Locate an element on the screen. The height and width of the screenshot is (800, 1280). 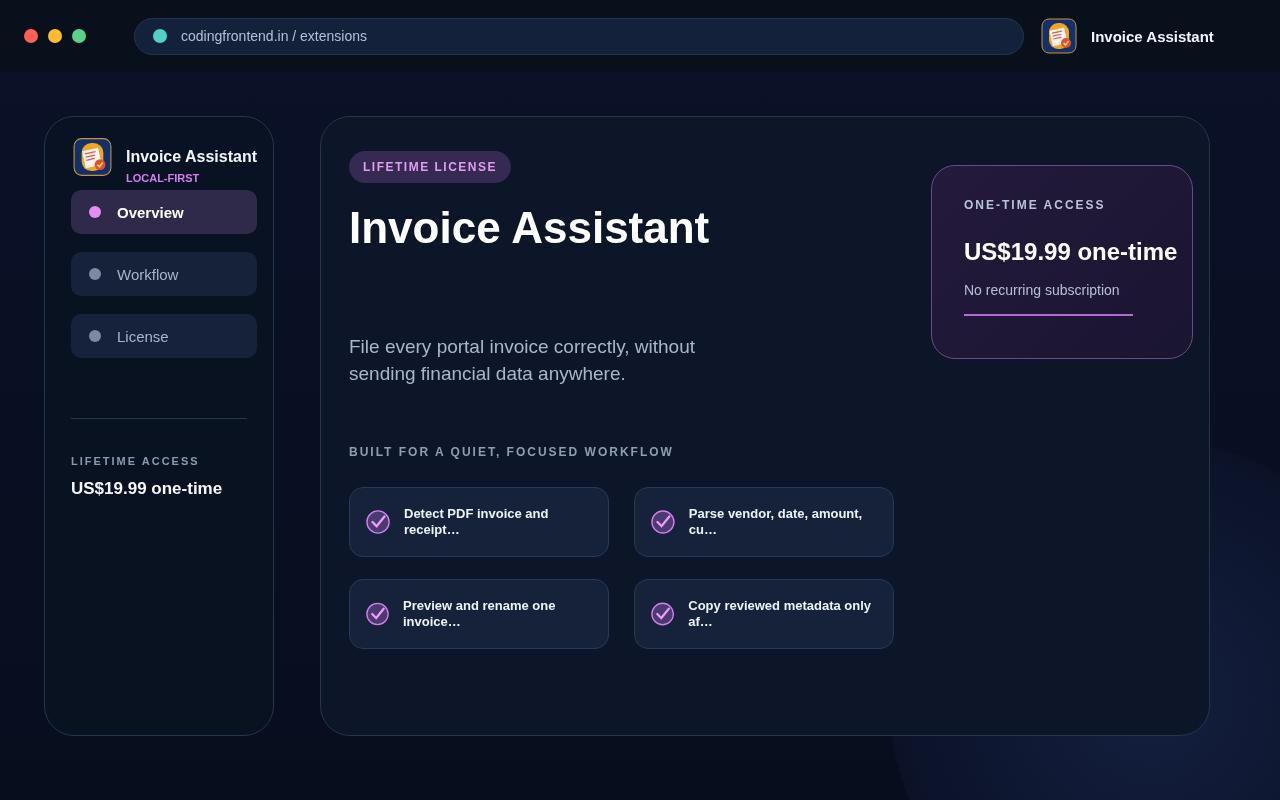
site-status-dot is located at coordinates (160, 36).